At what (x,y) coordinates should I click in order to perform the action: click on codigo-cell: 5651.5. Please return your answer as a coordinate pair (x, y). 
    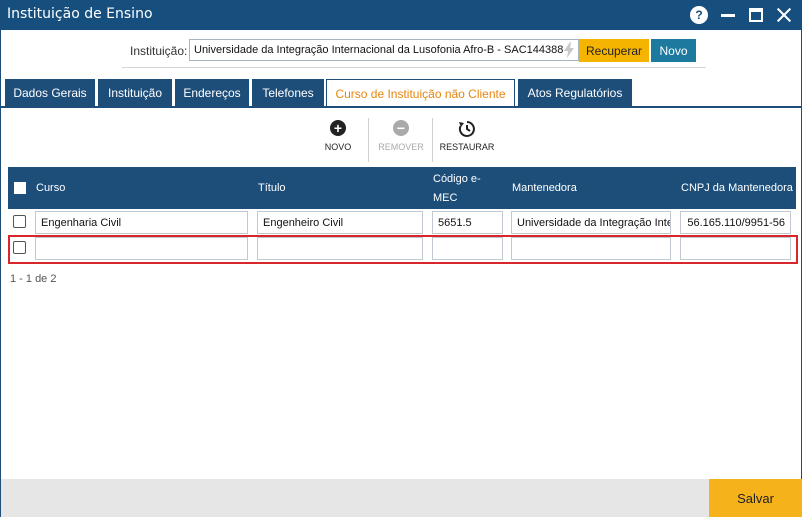
    Looking at the image, I should click on (467, 222).